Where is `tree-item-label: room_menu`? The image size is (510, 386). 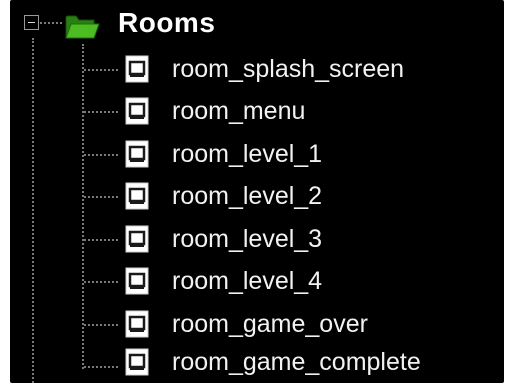
tree-item-label: room_menu is located at coordinates (239, 111).